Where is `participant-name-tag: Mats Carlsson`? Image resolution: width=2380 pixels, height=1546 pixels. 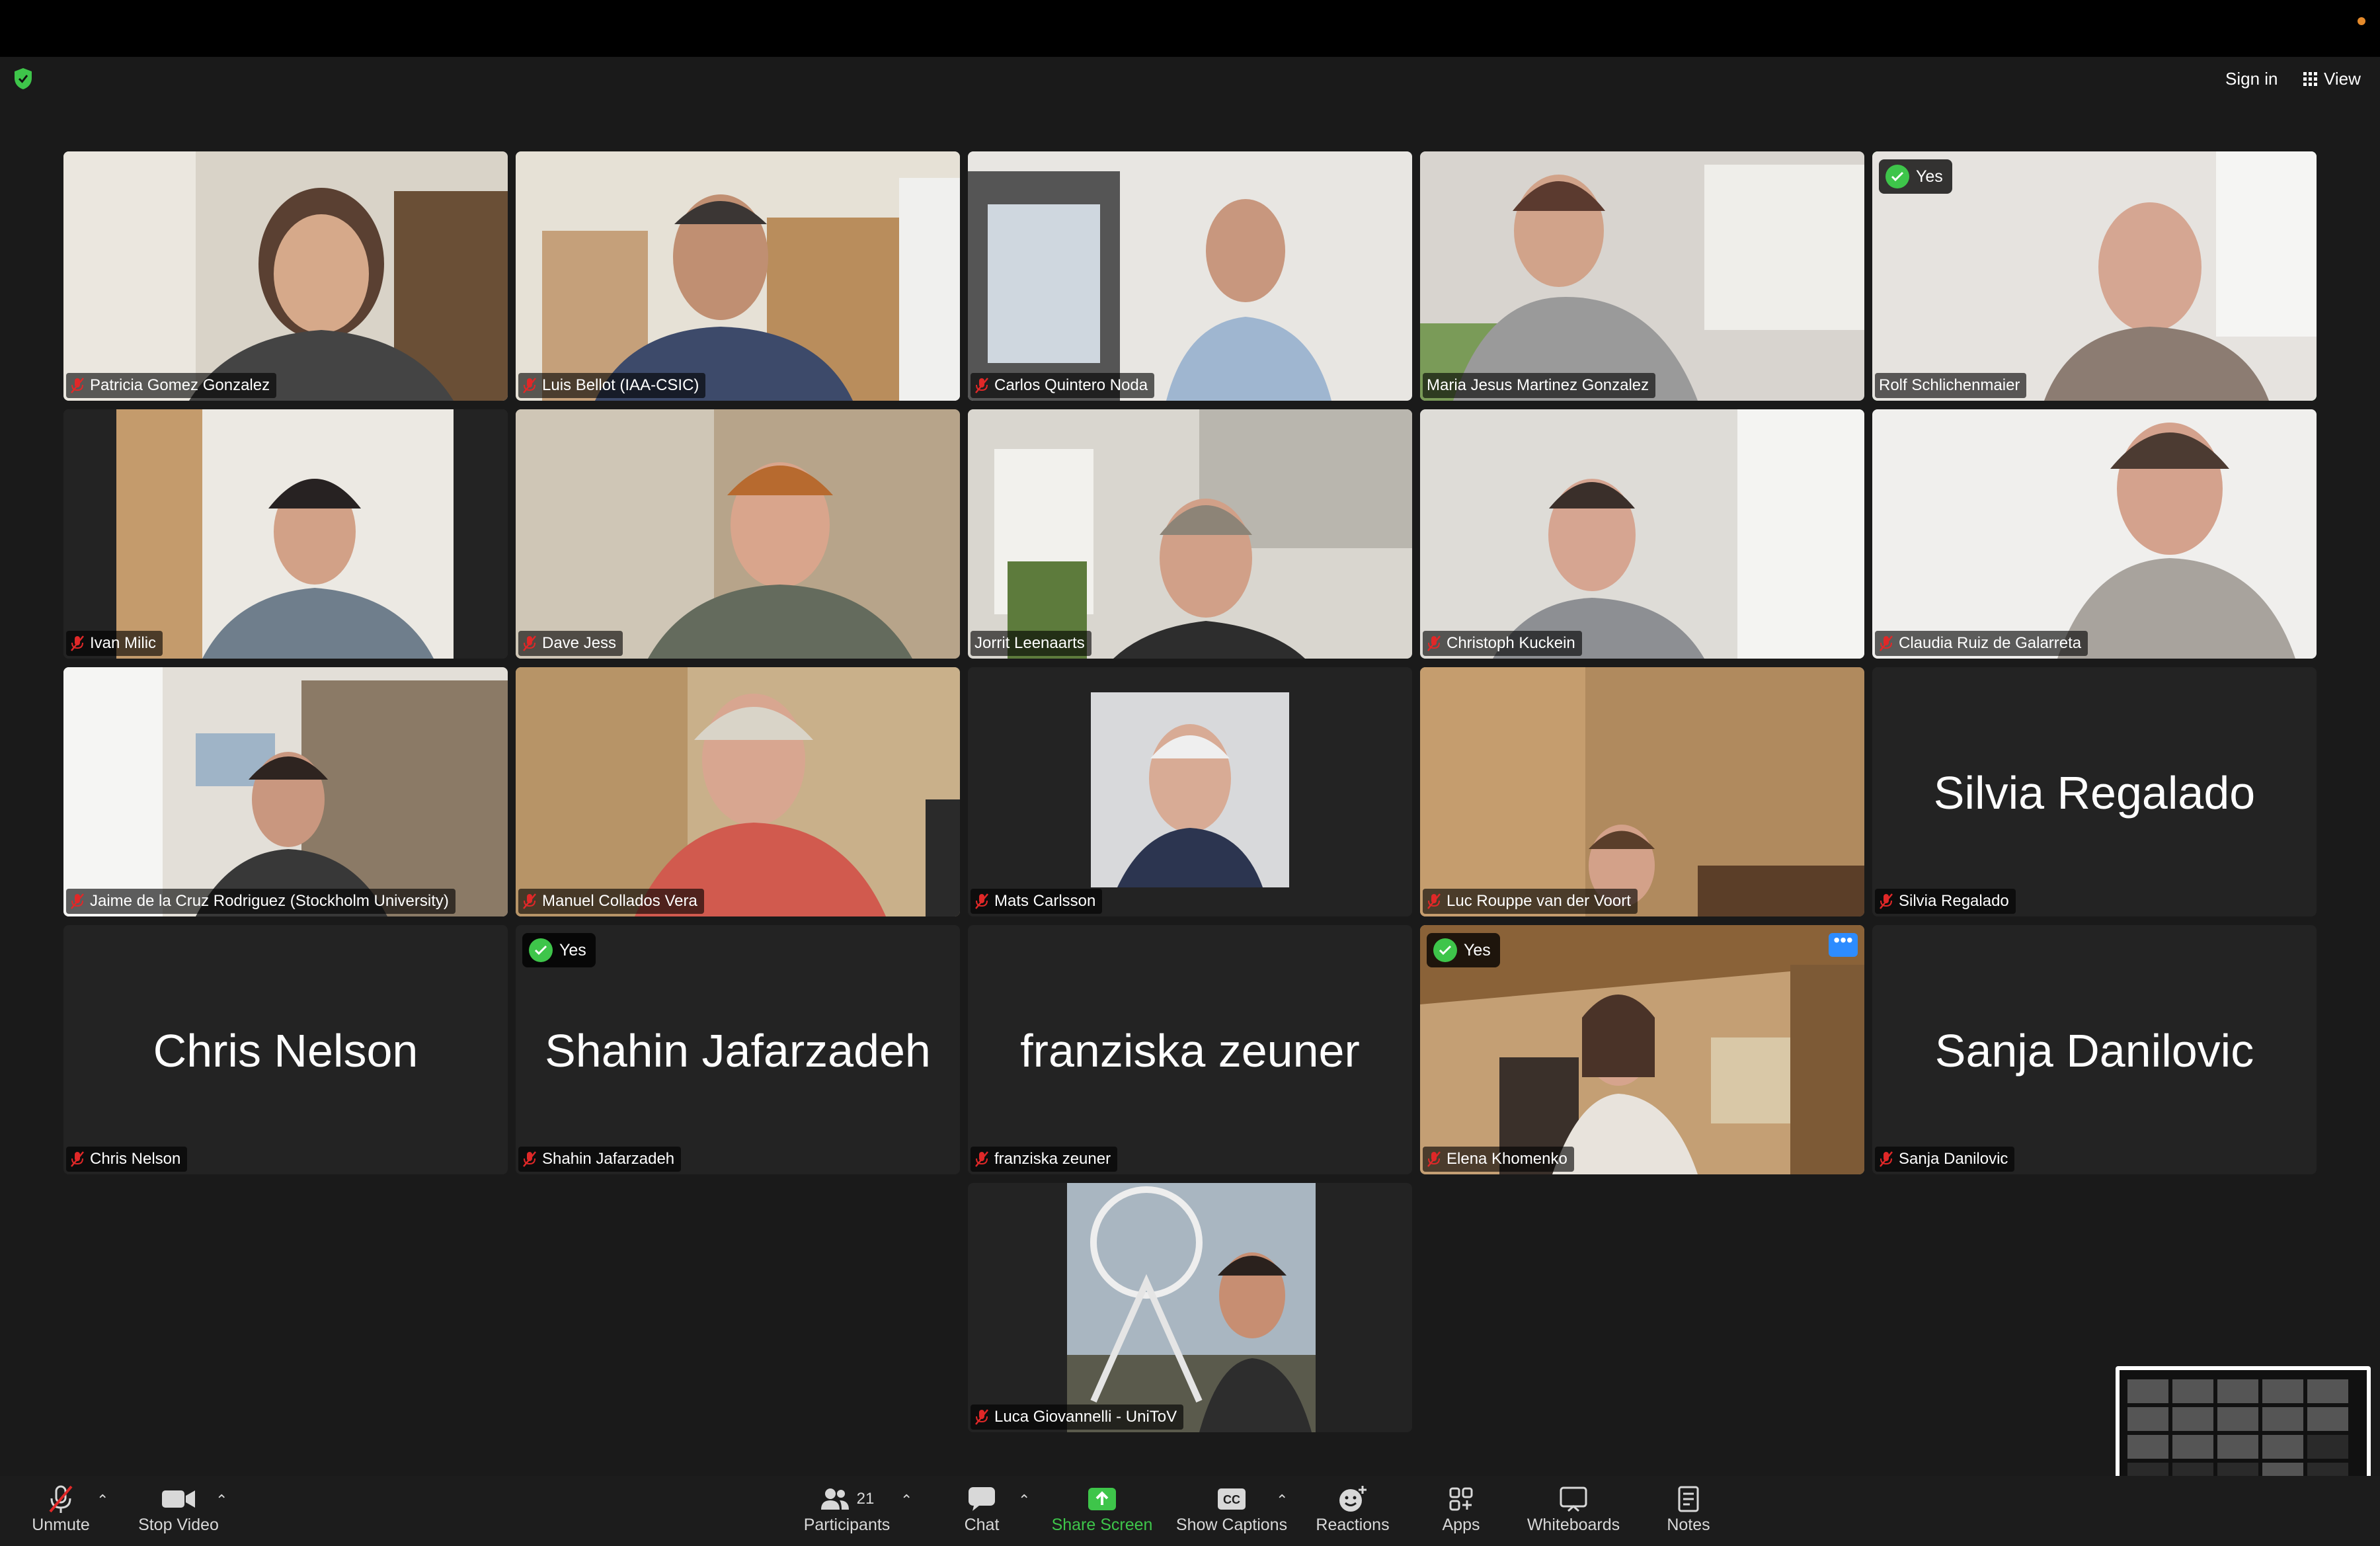 participant-name-tag: Mats Carlsson is located at coordinates (1037, 901).